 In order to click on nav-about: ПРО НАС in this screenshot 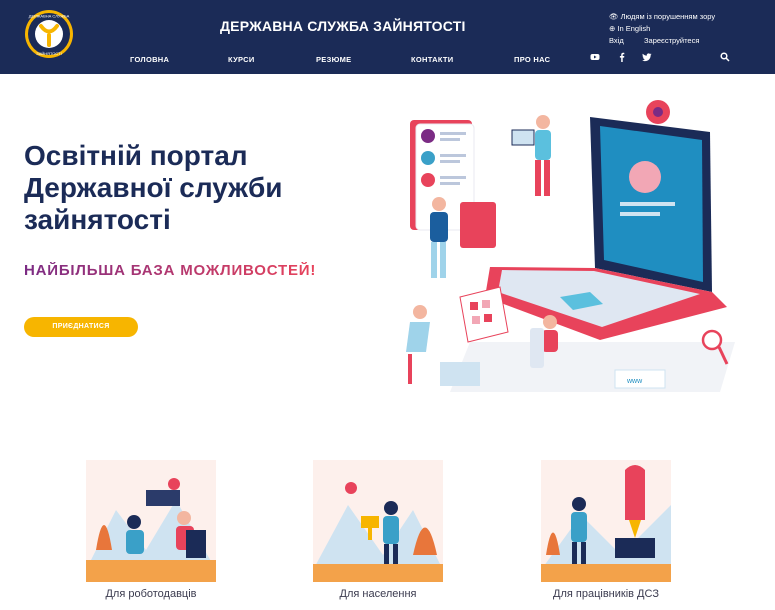, I will do `click(532, 59)`.